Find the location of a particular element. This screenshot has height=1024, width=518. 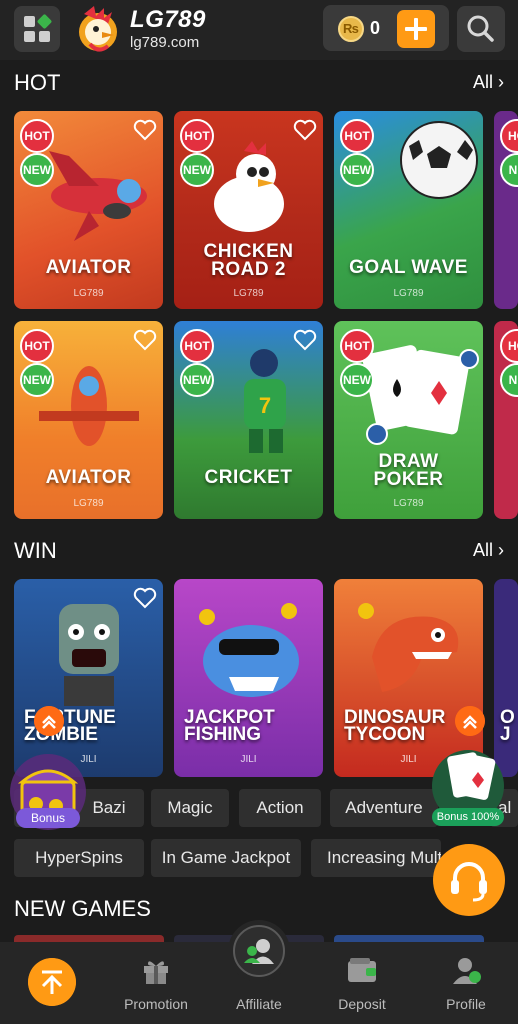

nav-back-to-top is located at coordinates (52, 983).